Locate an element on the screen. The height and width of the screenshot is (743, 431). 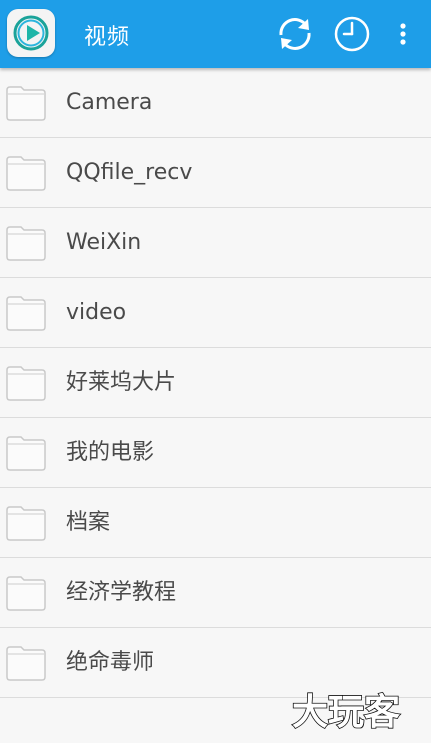
svg-text: 大玩客 is located at coordinates (346, 712).